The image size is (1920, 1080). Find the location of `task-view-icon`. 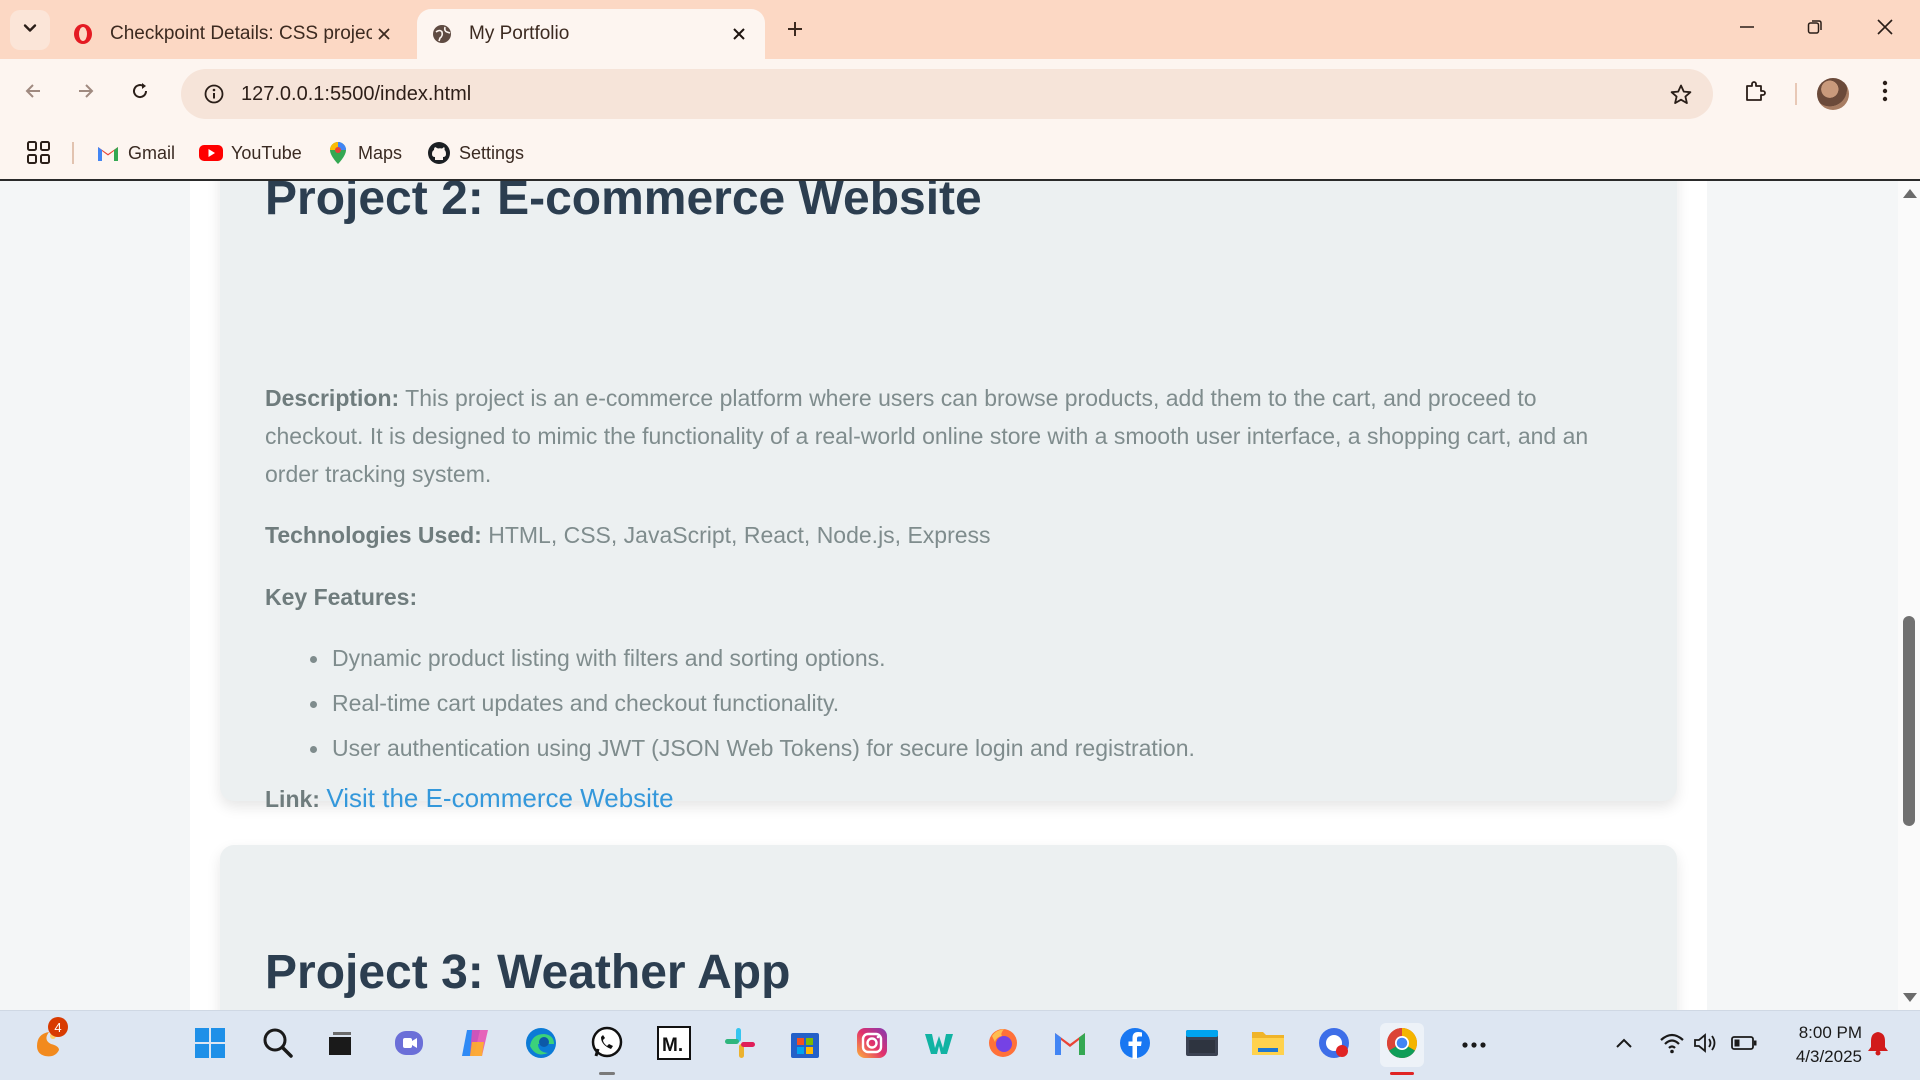

task-view-icon is located at coordinates (340, 1045).